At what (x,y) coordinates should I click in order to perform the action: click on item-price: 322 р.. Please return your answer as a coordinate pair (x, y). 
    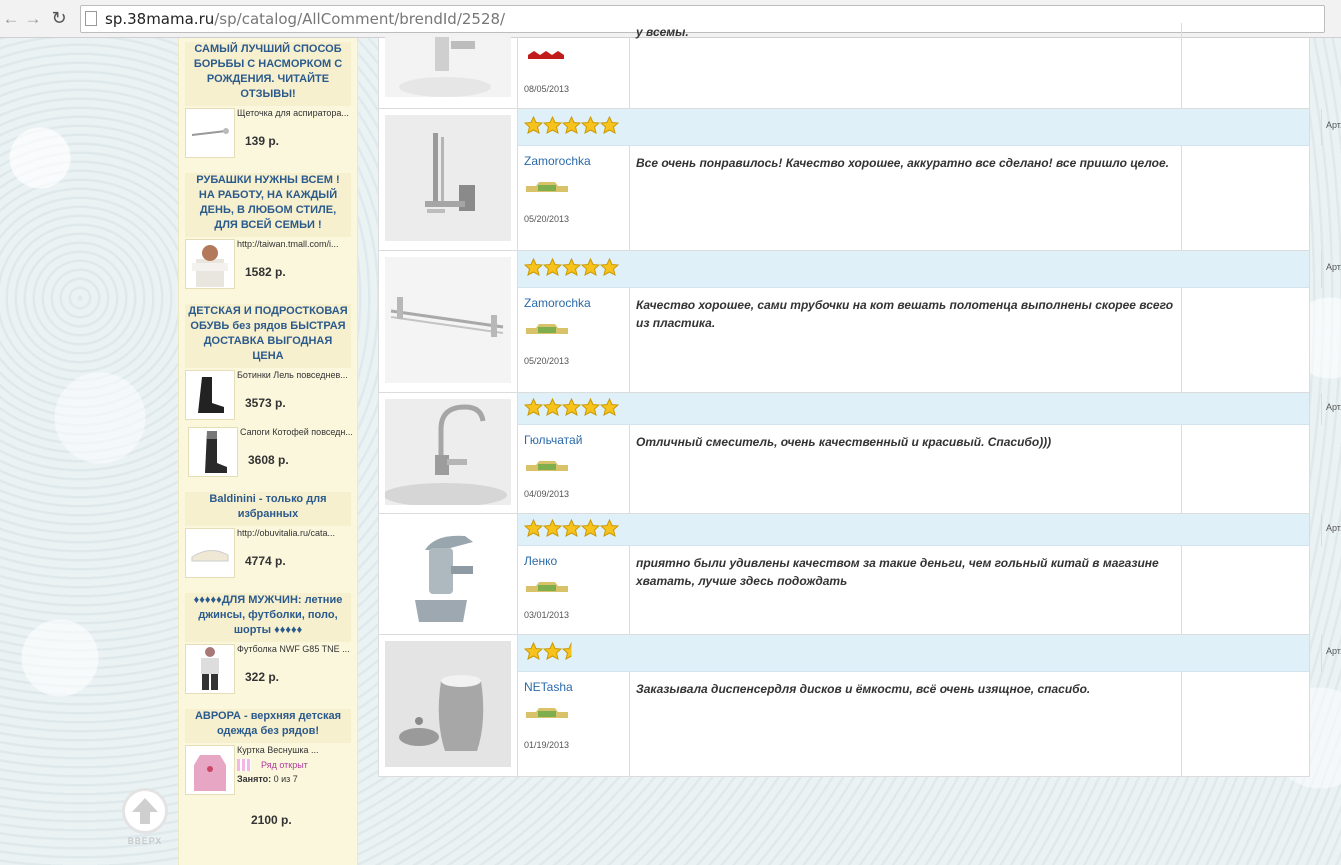
    Looking at the image, I should click on (262, 677).